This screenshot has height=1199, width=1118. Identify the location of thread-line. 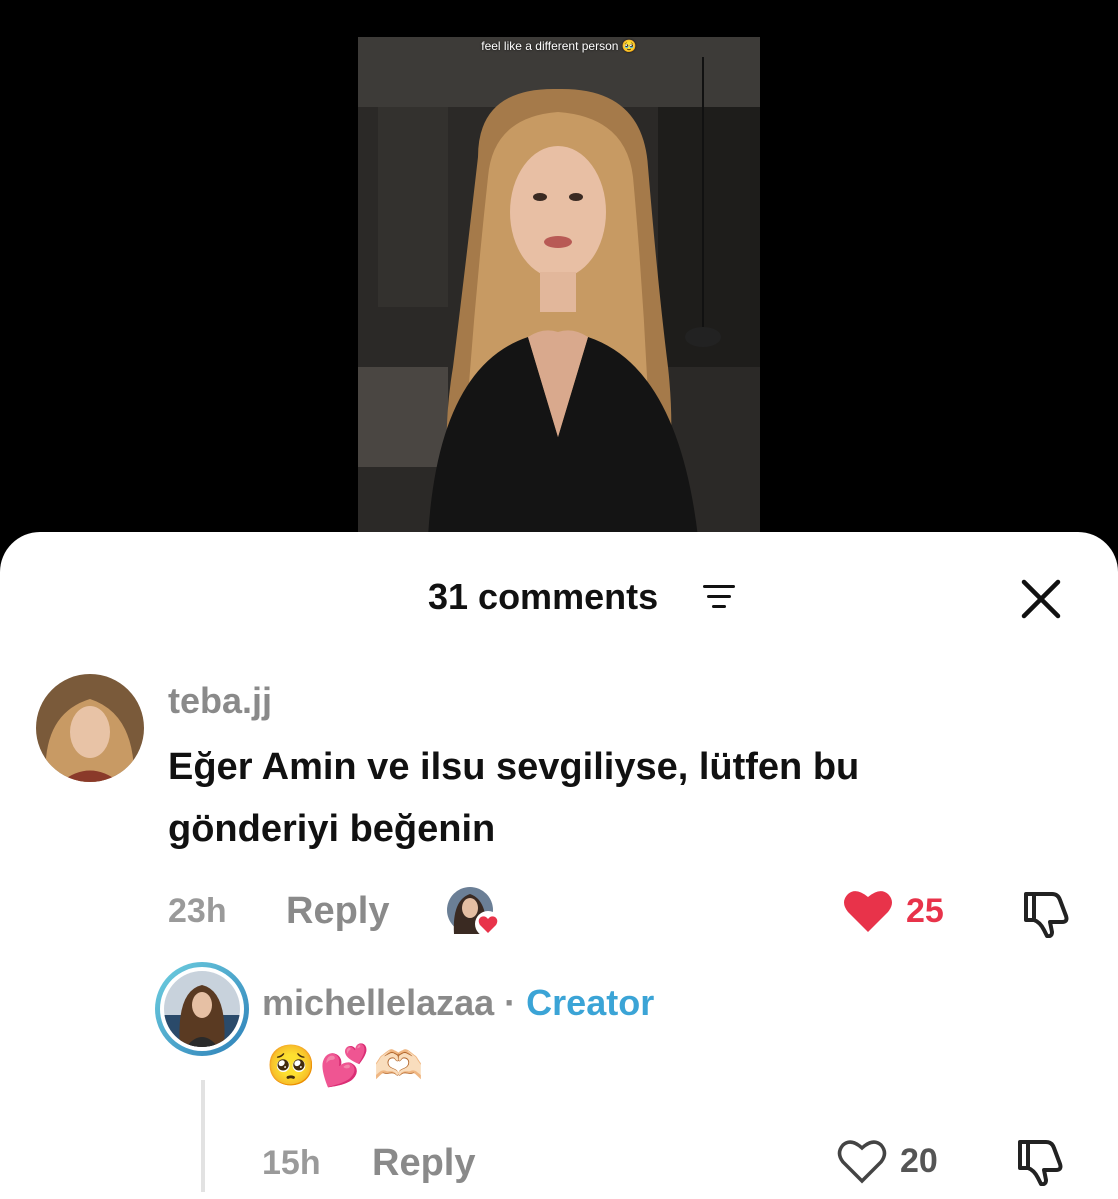
(203, 1136).